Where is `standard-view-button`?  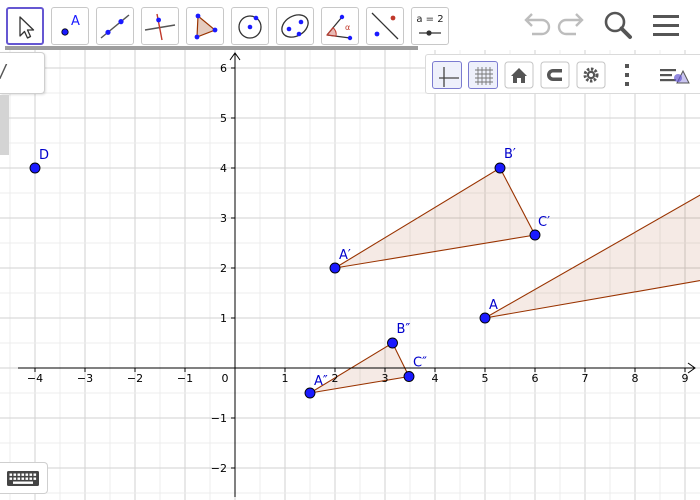 standard-view-button is located at coordinates (519, 75).